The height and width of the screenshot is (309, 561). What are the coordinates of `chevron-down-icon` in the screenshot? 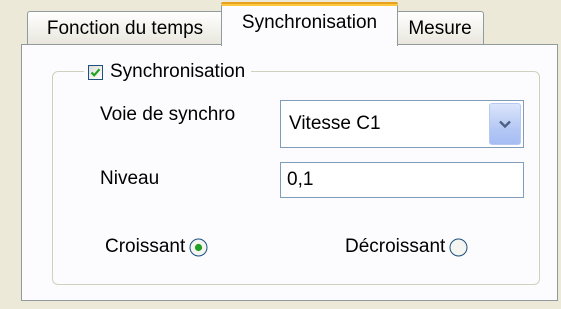 It's located at (505, 124).